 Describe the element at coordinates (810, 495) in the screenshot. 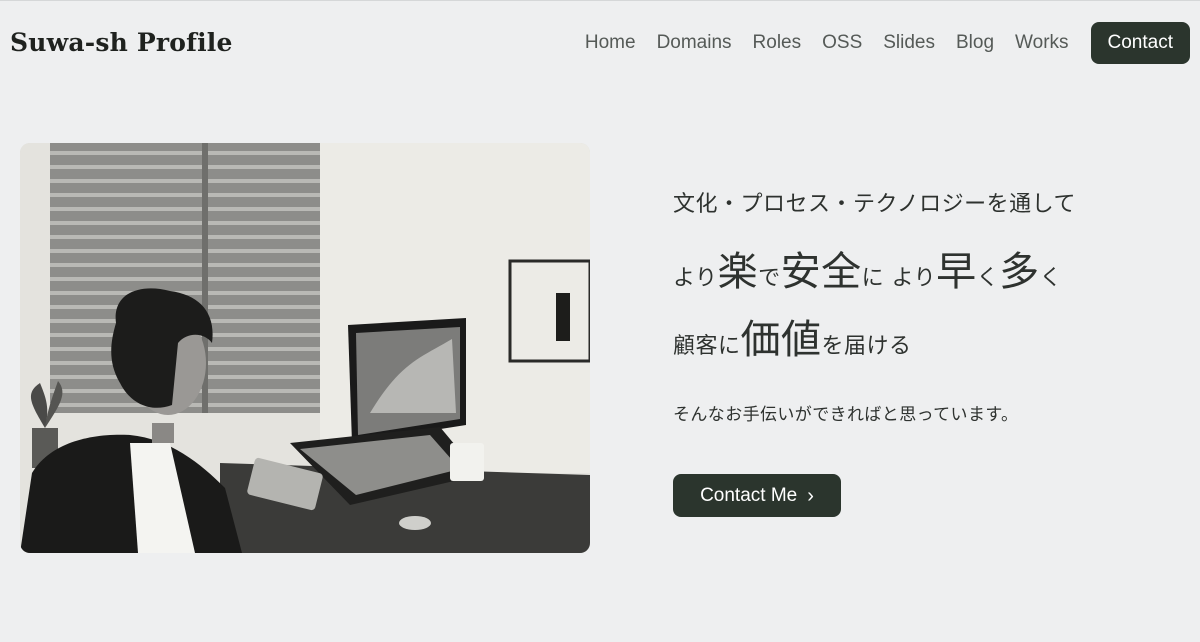

I see `chevron-right-icon: ›` at that location.